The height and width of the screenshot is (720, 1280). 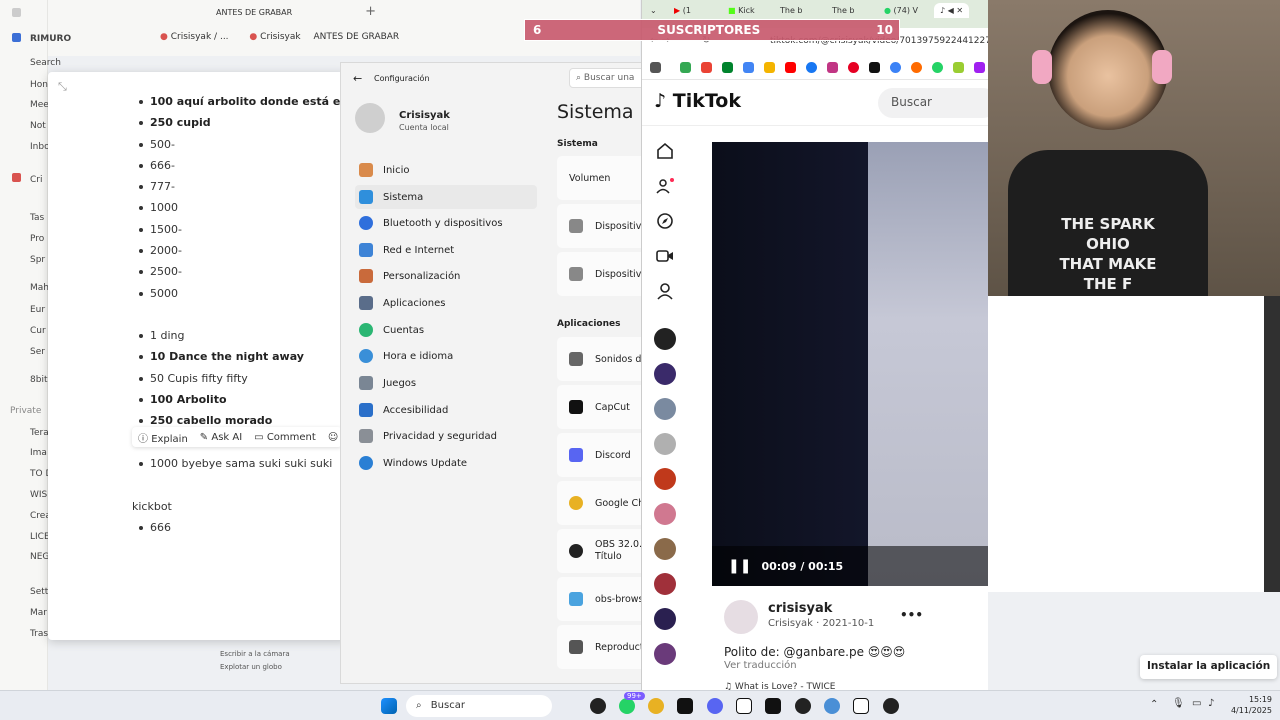 What do you see at coordinates (665, 256) in the screenshot?
I see `live-icon` at bounding box center [665, 256].